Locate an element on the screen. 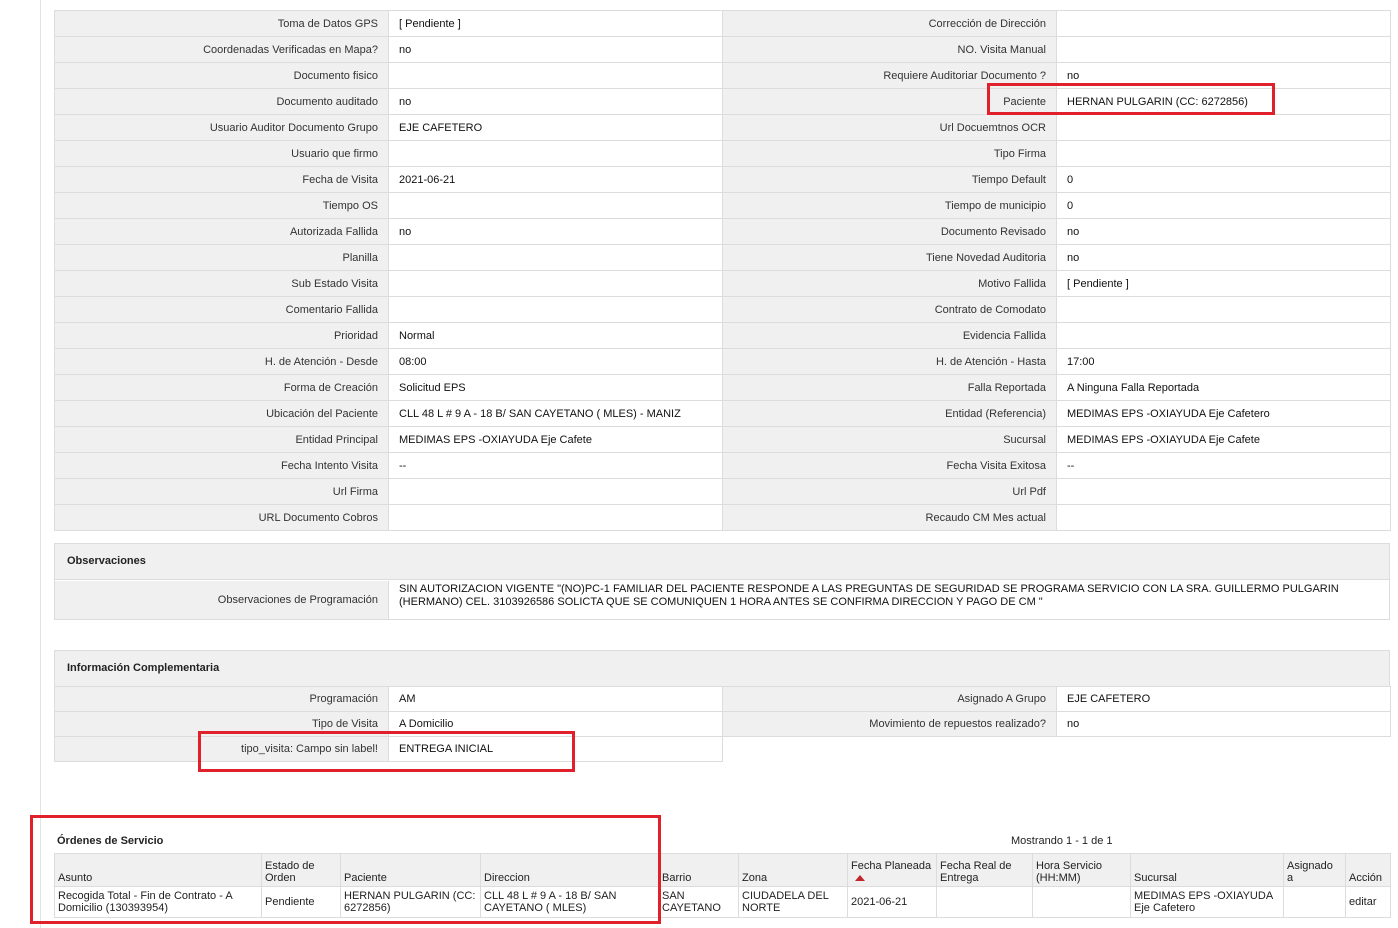 The width and height of the screenshot is (1398, 928). field-label: Programación is located at coordinates (221, 699).